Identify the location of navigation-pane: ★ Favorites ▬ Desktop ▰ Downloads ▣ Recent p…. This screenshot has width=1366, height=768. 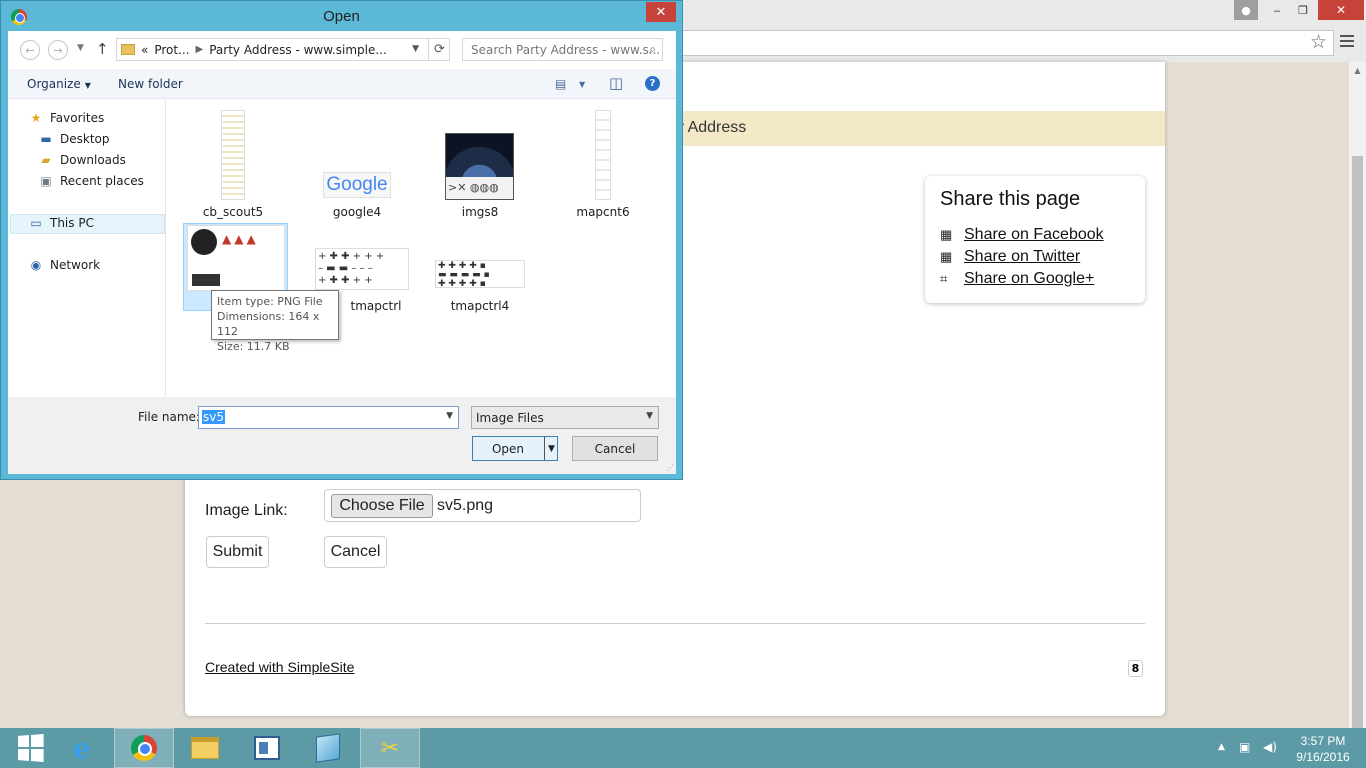
(87, 248).